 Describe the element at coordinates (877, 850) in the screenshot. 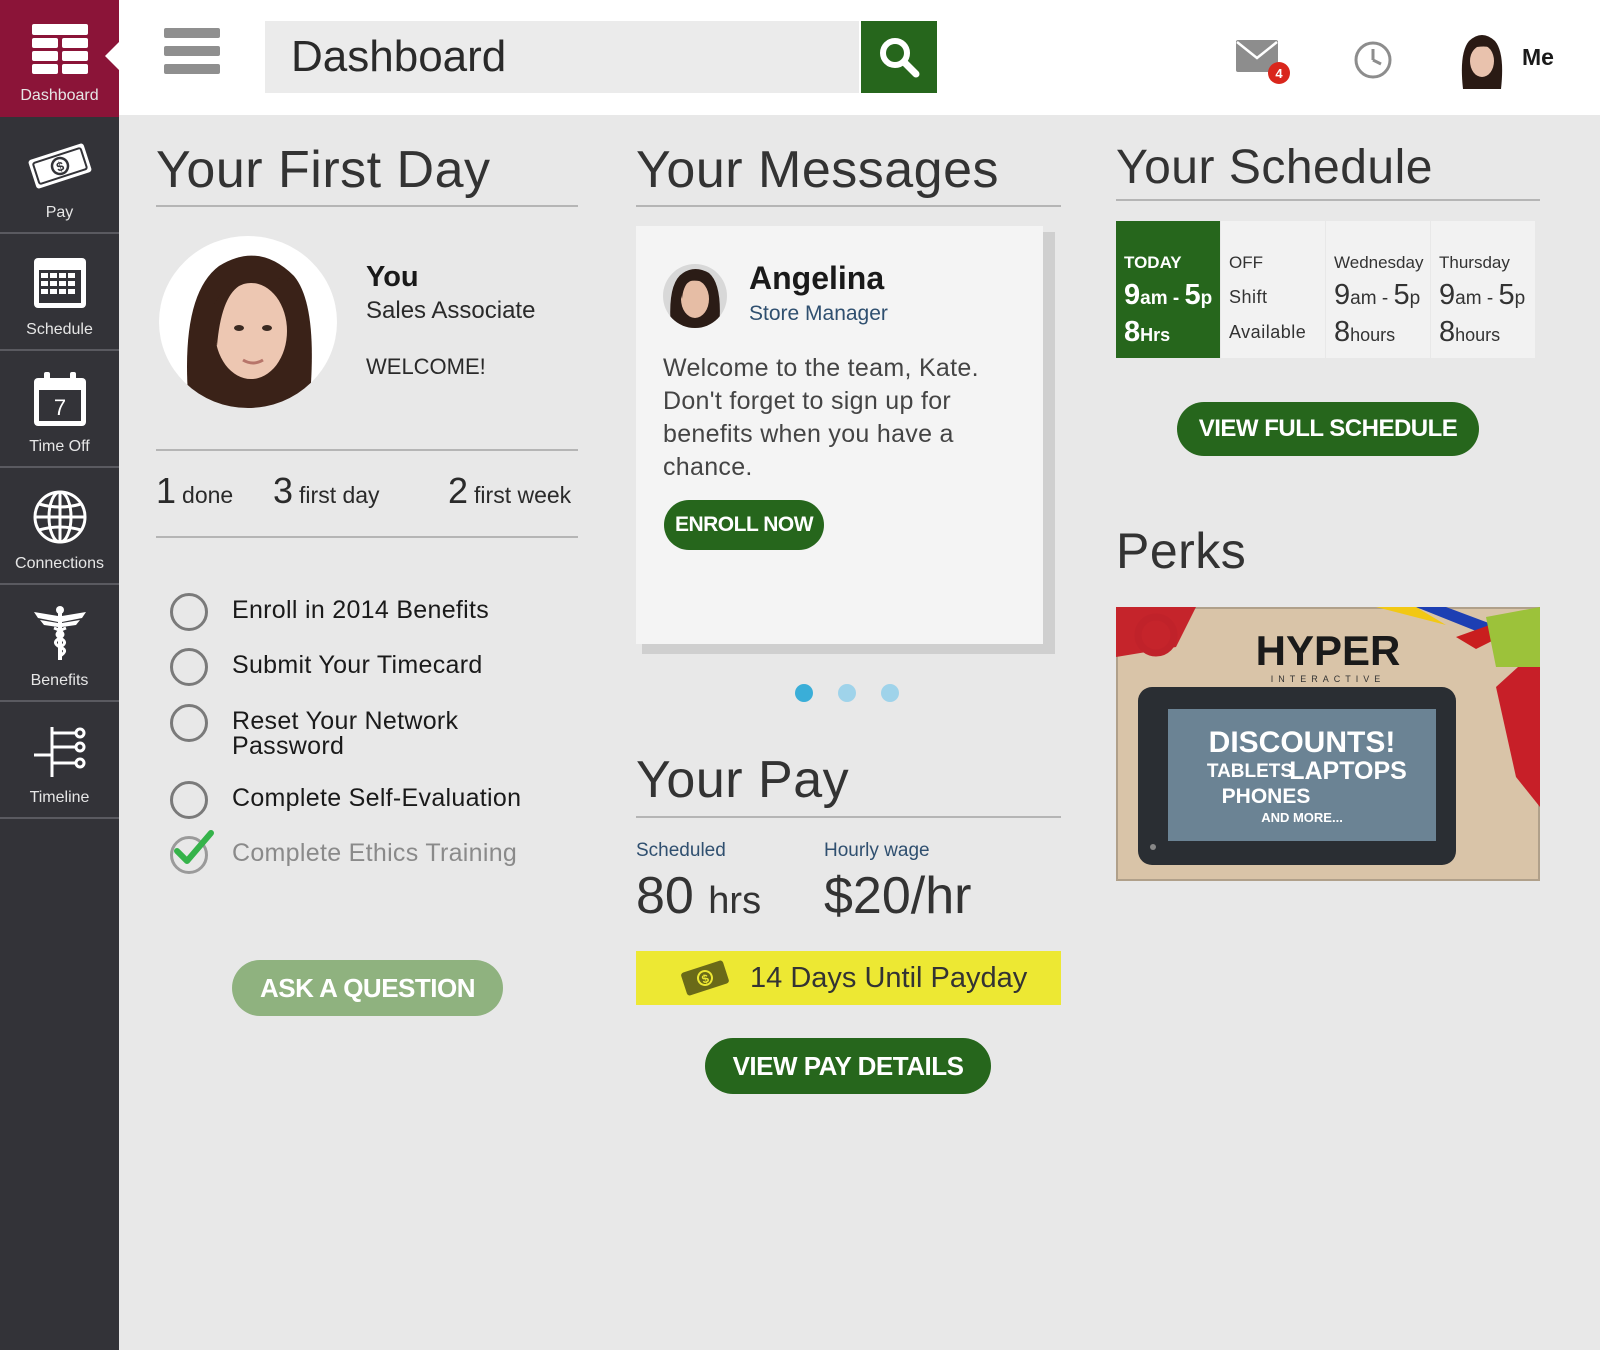

I see `hourly-wage-label: Hourly wage` at that location.